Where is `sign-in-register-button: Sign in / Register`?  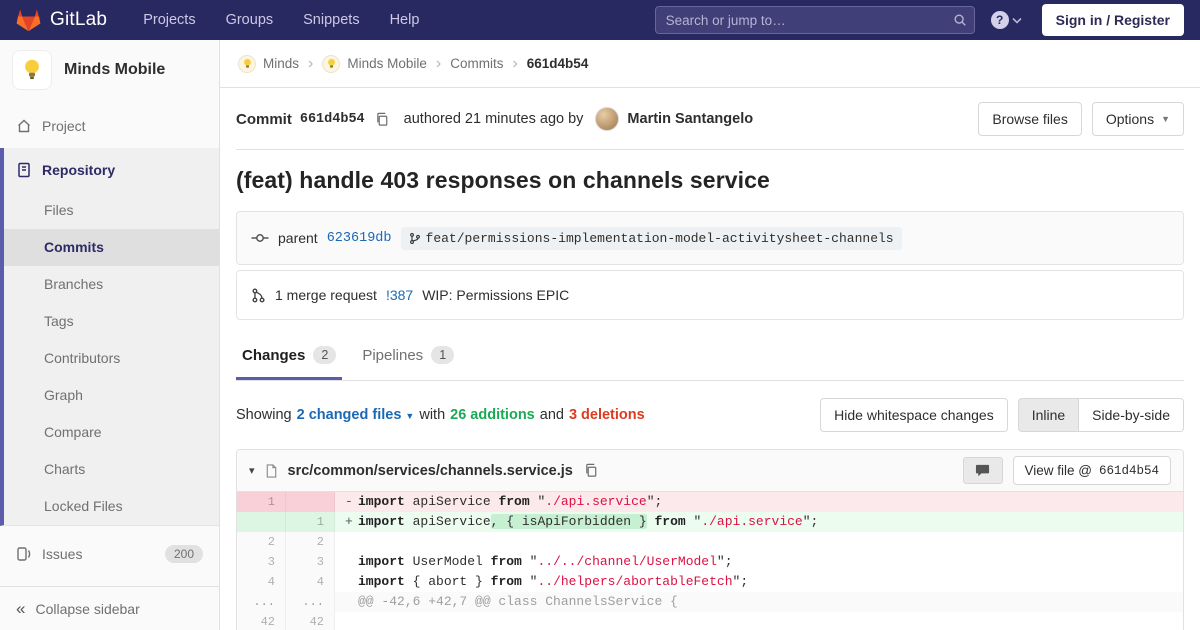
sign-in-register-button: Sign in / Register is located at coordinates (1112, 20).